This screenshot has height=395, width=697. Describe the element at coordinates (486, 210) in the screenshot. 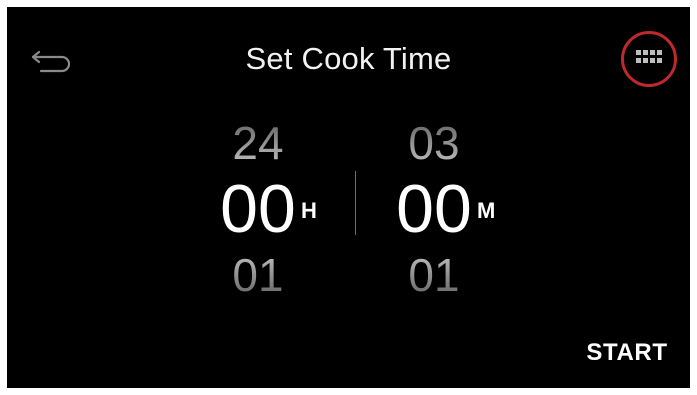

I see `minutes-unit-label: M` at that location.